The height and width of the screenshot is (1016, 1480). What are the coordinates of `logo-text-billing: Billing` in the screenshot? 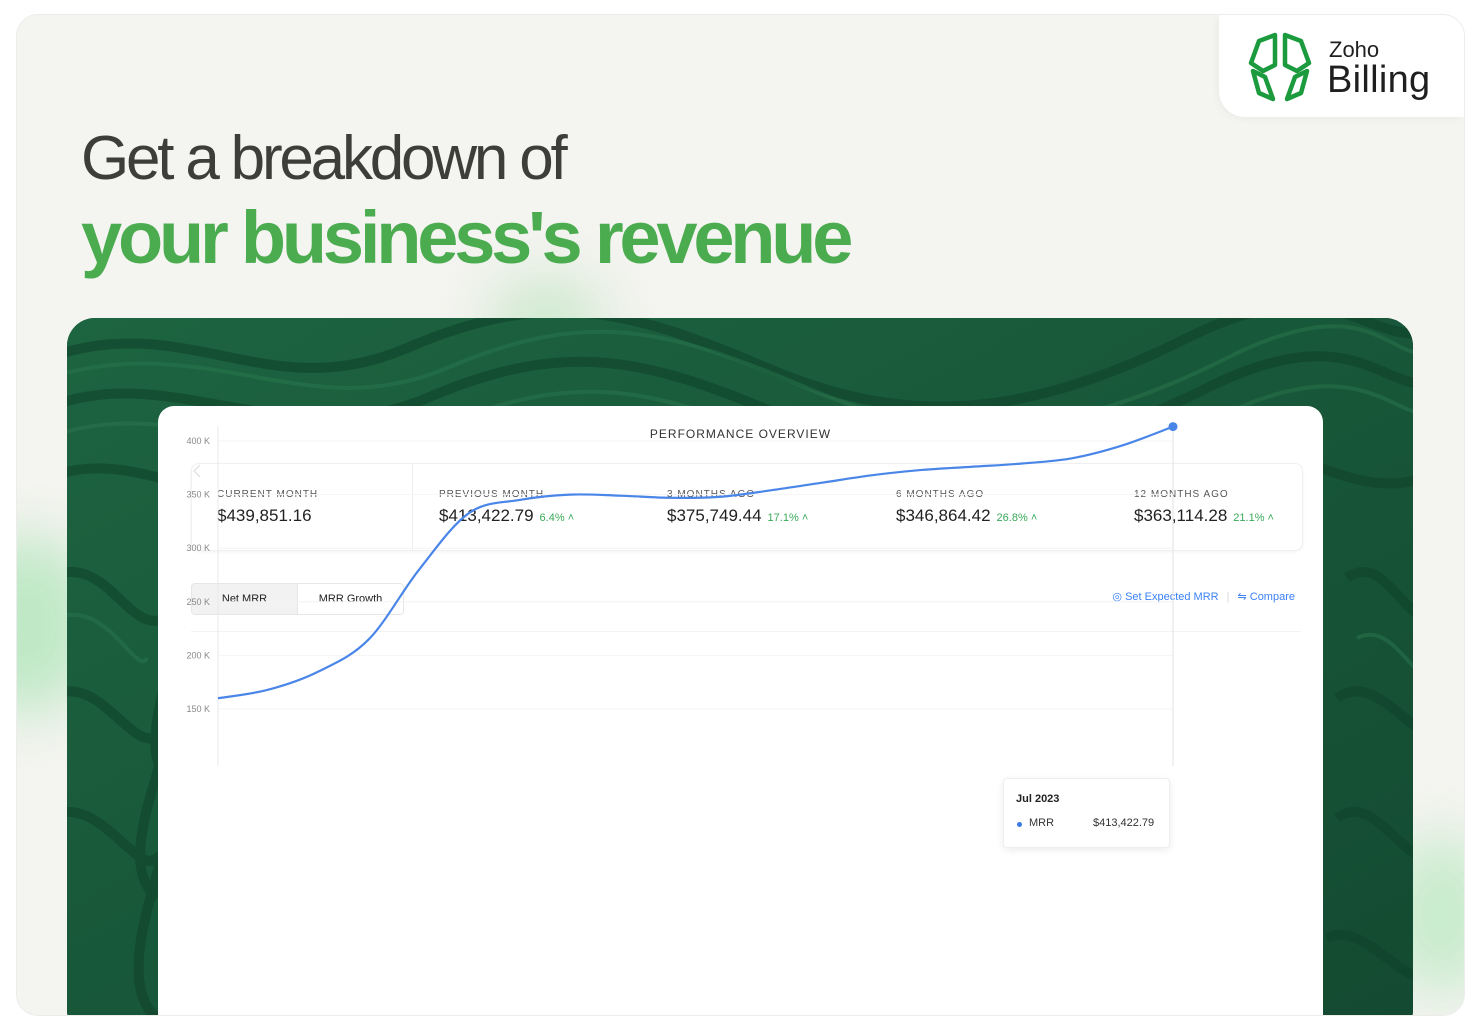 It's located at (1379, 80).